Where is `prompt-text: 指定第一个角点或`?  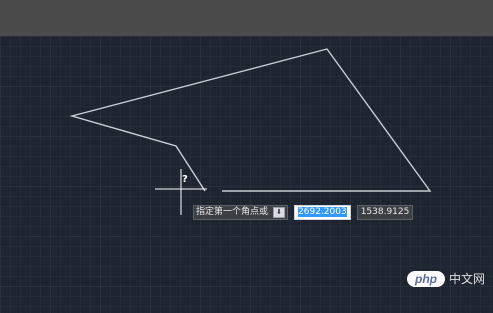 prompt-text: 指定第一个角点或 is located at coordinates (232, 212).